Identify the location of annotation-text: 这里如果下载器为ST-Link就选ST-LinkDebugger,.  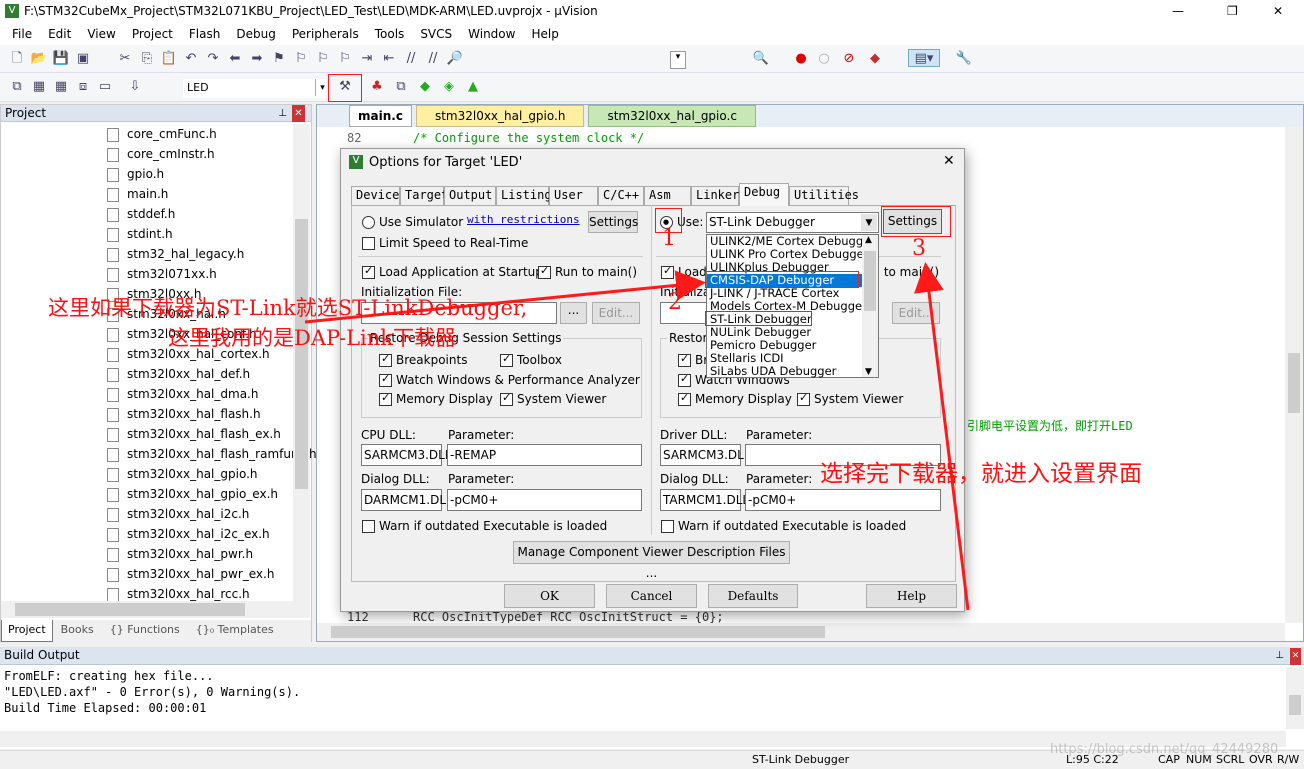
(288, 308).